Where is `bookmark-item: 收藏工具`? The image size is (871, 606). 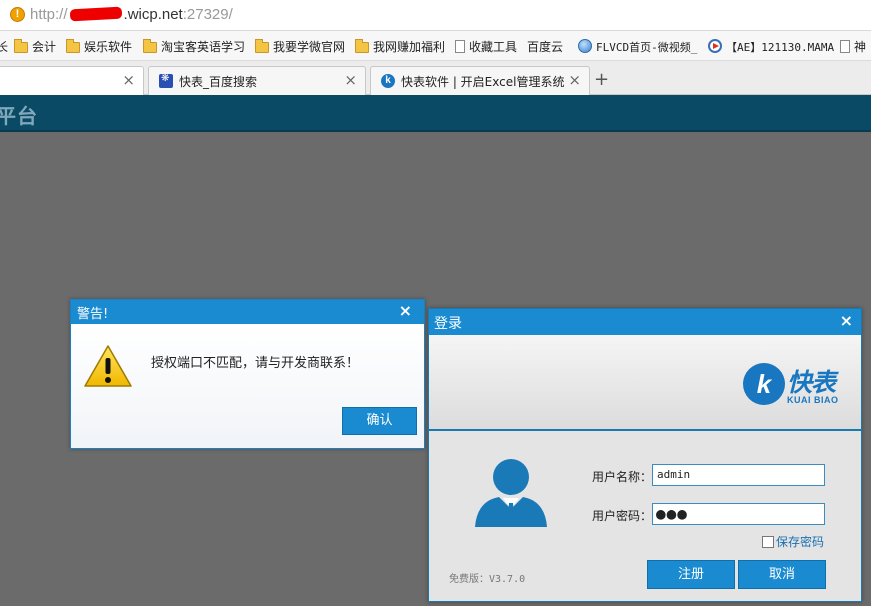
bookmark-item: 收藏工具 is located at coordinates (486, 46).